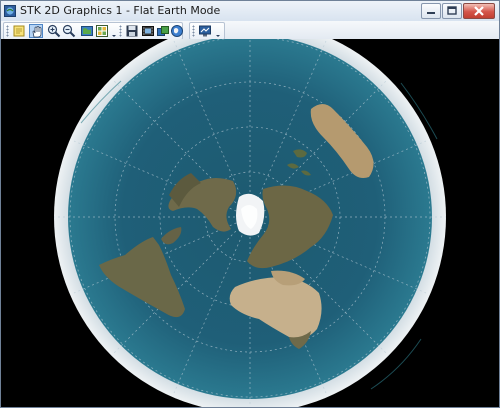 This screenshot has height=408, width=500. I want to click on layers-icon, so click(163, 31).